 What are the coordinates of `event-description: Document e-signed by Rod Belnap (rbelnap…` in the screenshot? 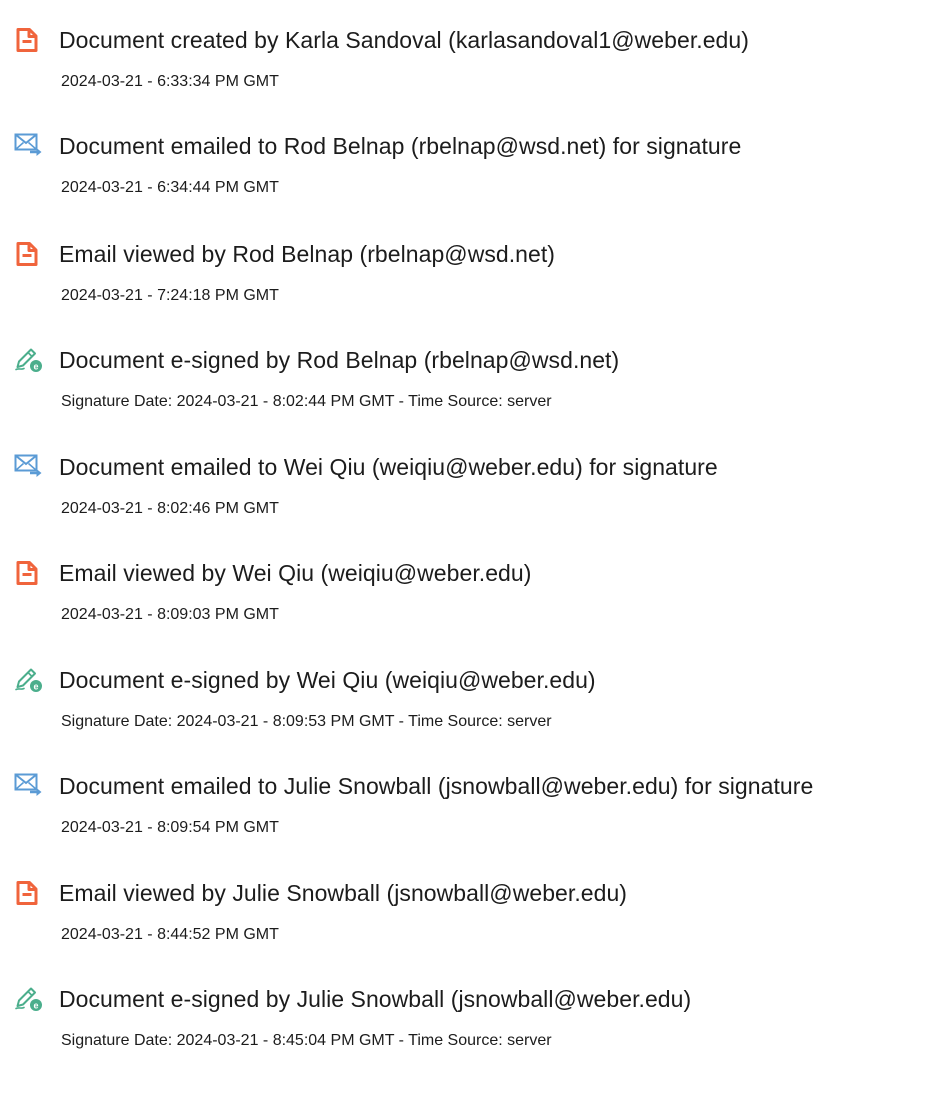 It's located at (339, 360).